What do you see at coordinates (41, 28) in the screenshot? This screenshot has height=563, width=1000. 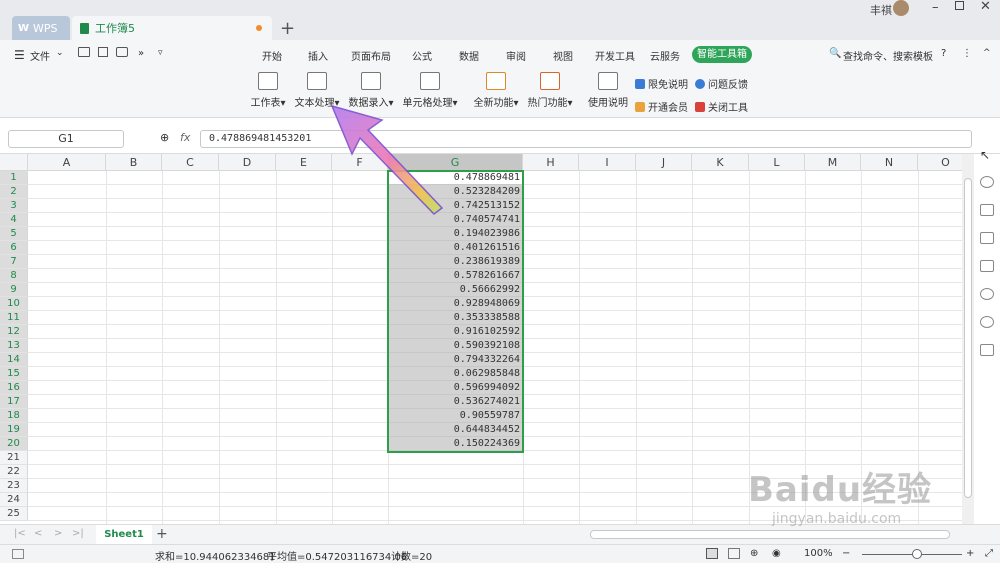 I see `tab-wps: W WPS` at bounding box center [41, 28].